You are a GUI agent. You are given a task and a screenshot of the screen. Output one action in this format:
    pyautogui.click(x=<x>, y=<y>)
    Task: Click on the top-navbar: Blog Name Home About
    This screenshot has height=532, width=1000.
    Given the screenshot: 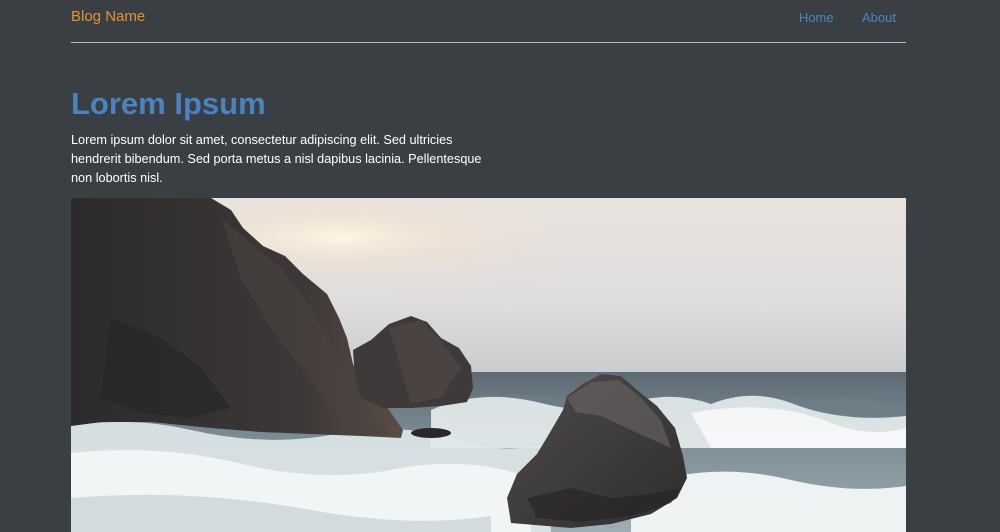 What is the action you would take?
    pyautogui.click(x=488, y=21)
    